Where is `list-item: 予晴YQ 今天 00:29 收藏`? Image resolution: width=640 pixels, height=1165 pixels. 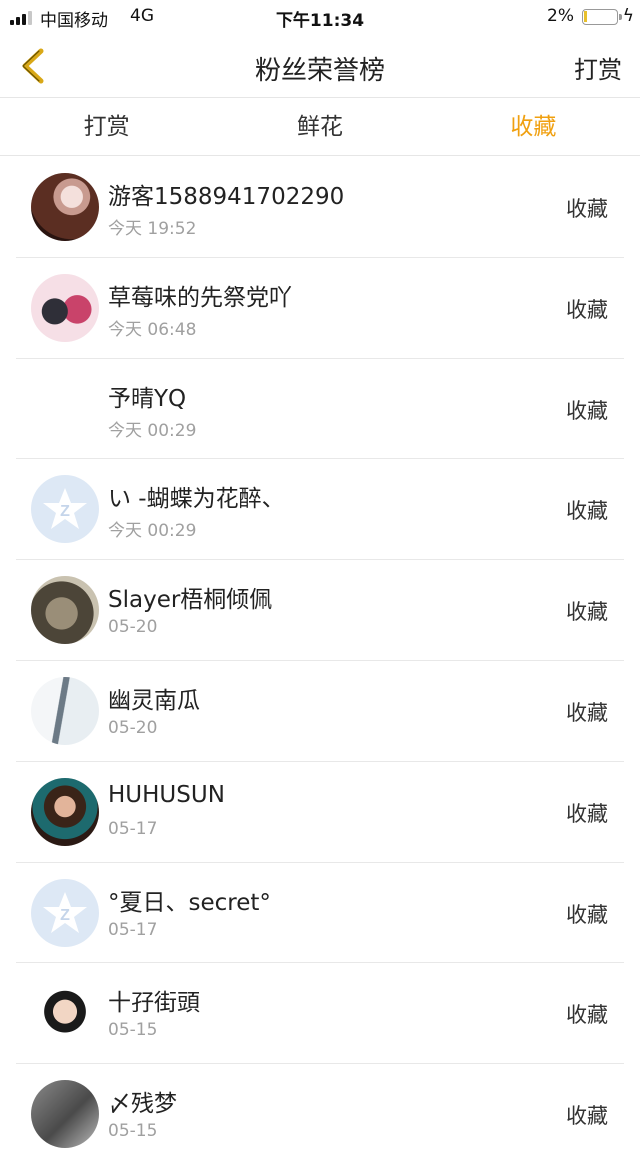 list-item: 予晴YQ 今天 00:29 收藏 is located at coordinates (320, 409).